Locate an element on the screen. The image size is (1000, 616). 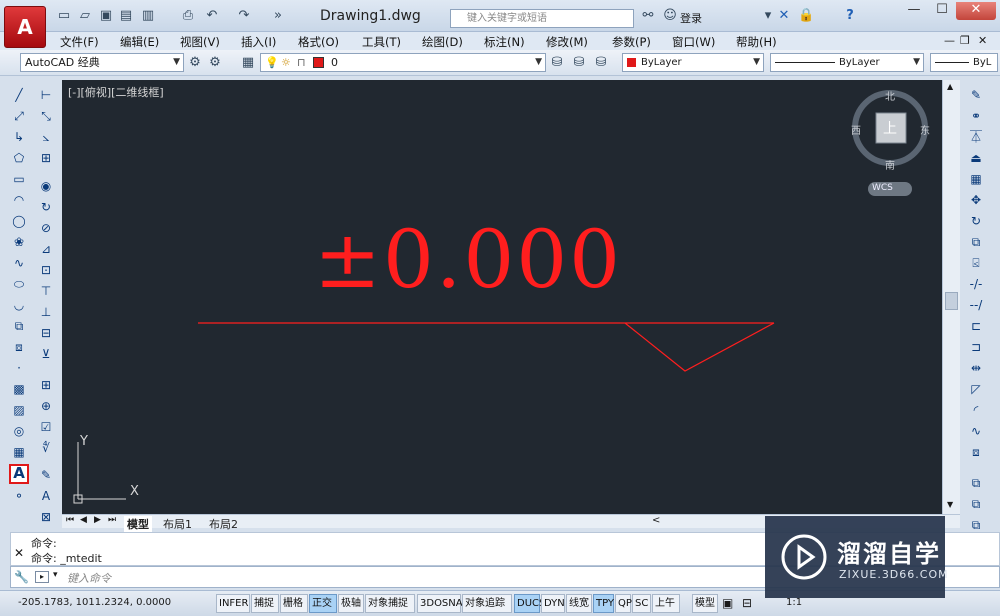
construction-line-icon: ⤢ is located at coordinates (19, 116).